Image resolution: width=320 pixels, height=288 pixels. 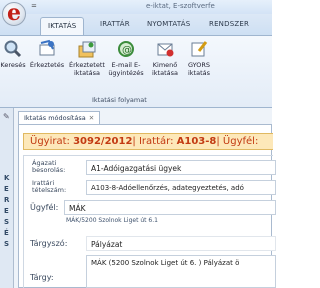 I want to click on receive-button: Érkeztetés, so click(x=47, y=54).